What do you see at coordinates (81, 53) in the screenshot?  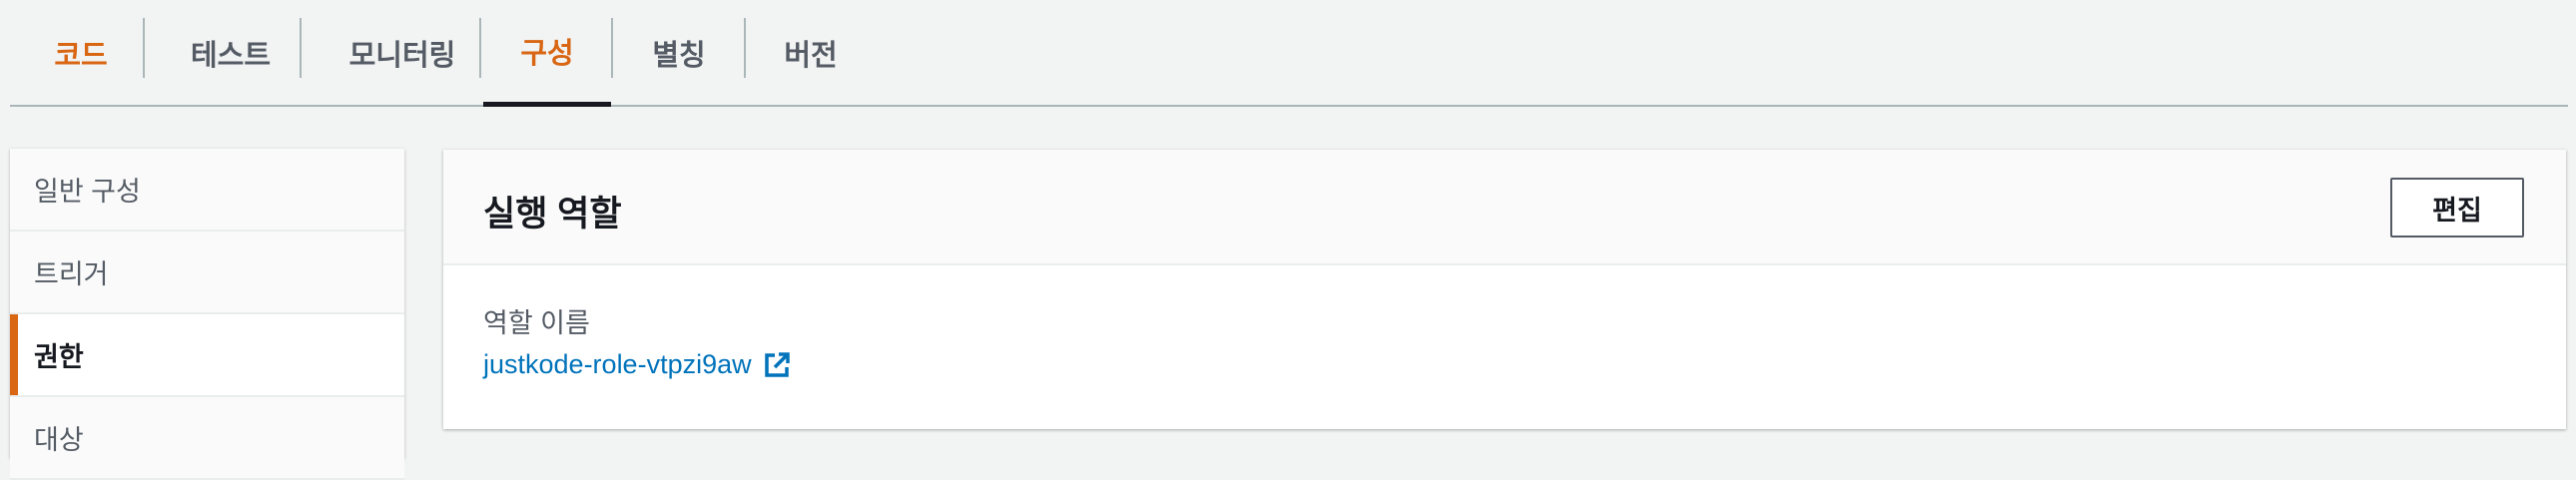 I see `tab-code: 코드` at bounding box center [81, 53].